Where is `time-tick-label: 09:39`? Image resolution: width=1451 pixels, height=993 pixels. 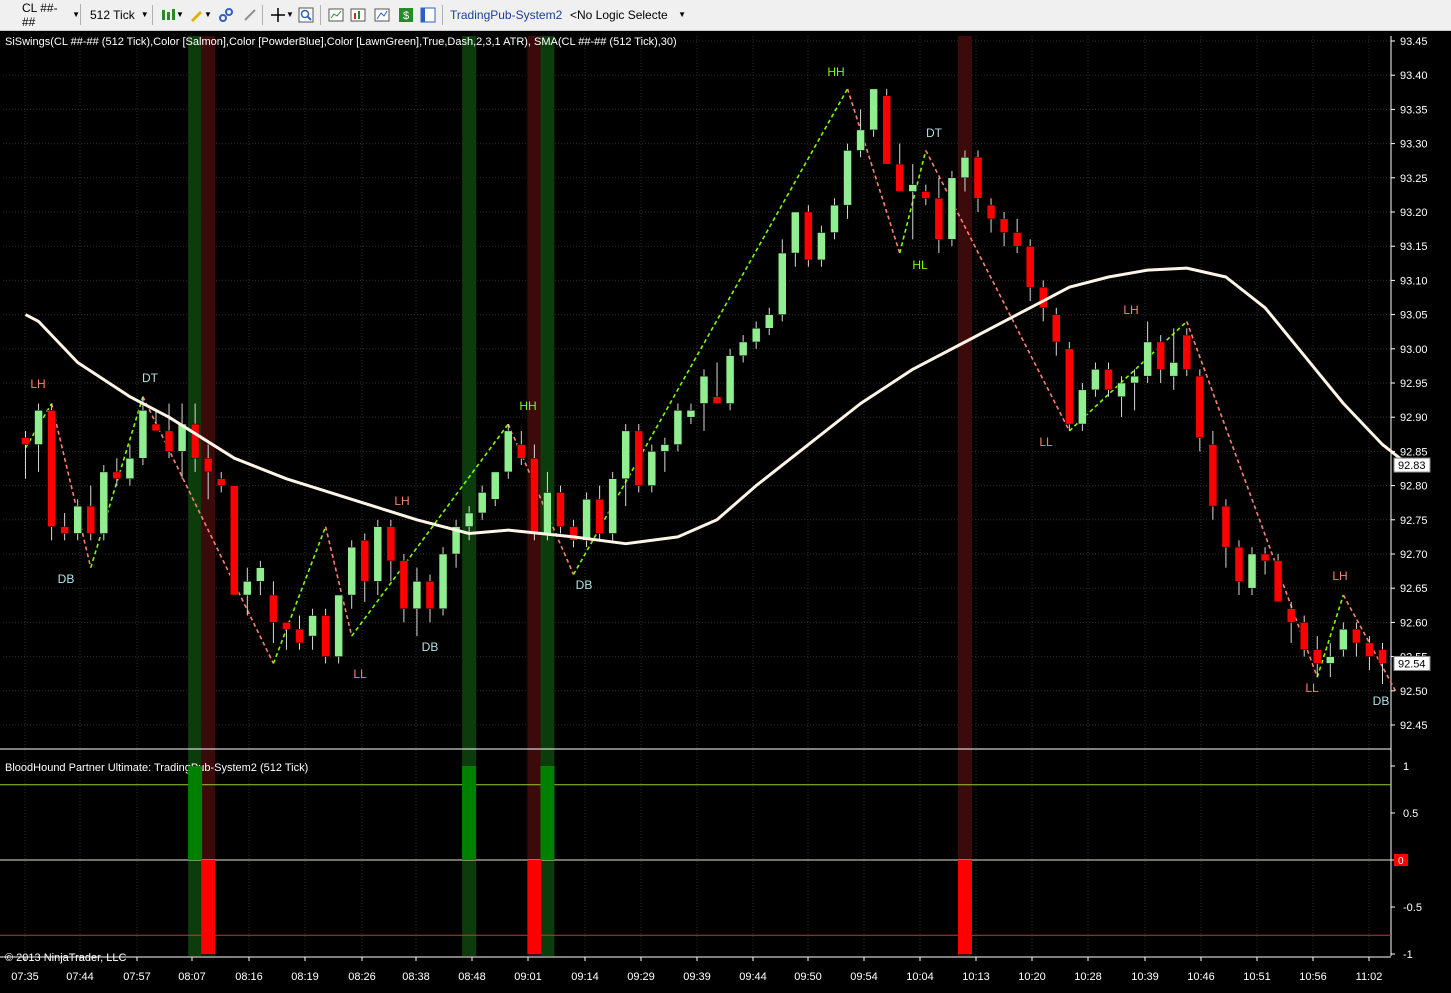 time-tick-label: 09:39 is located at coordinates (697, 977).